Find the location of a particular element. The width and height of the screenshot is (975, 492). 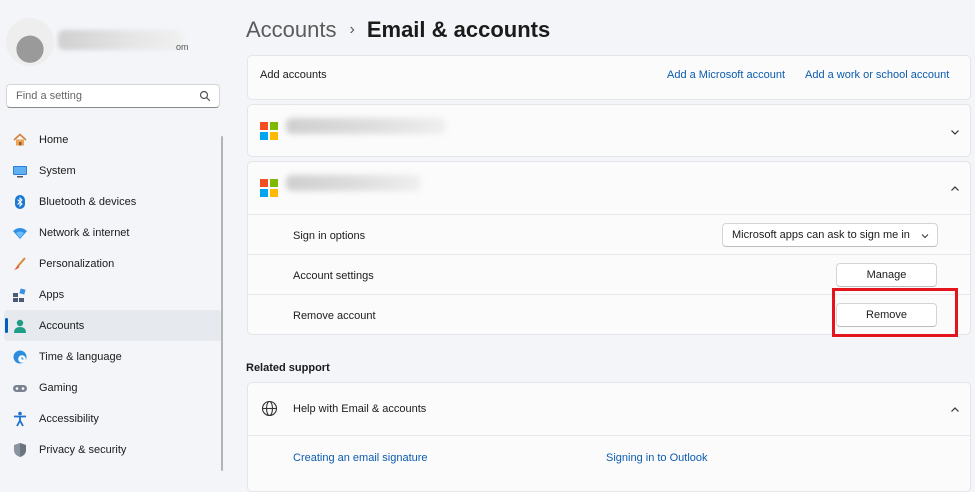

remove-button-highlight is located at coordinates (895, 312).